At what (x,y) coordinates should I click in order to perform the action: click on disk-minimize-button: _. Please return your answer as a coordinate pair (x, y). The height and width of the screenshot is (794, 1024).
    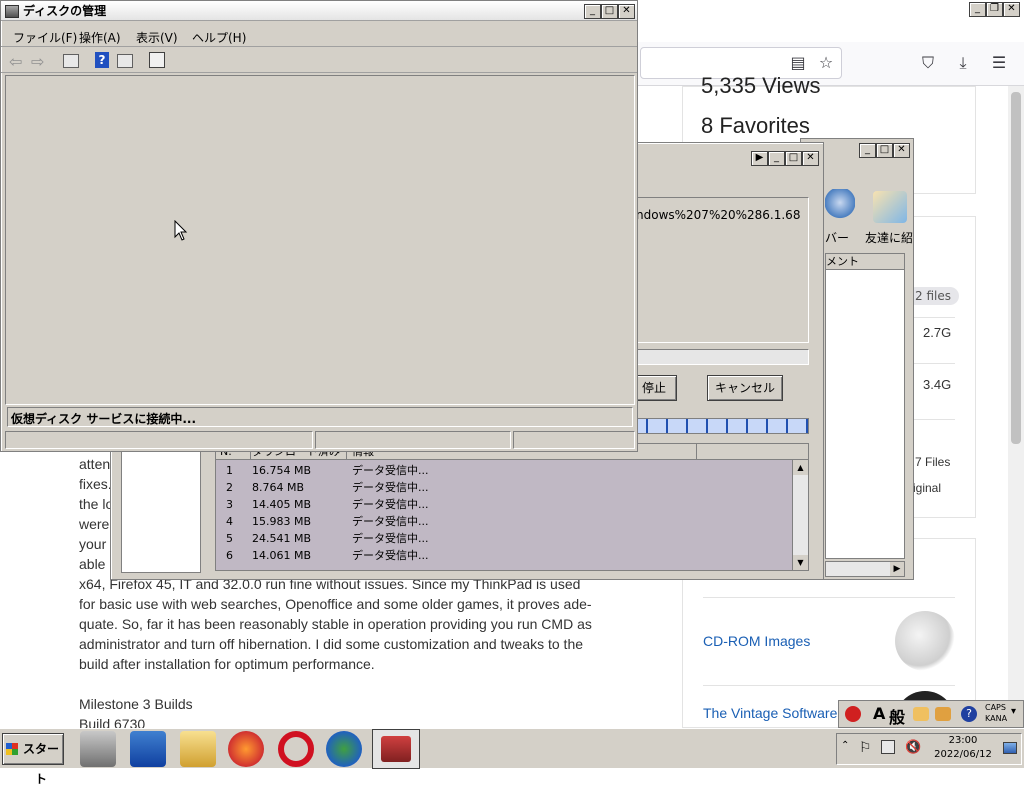
    Looking at the image, I should click on (592, 11).